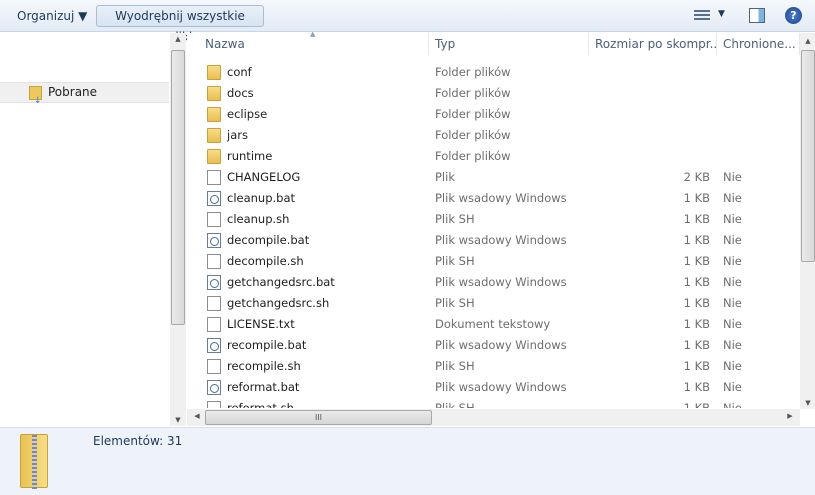 This screenshot has height=495, width=815. I want to click on column-type: Typ, so click(509, 44).